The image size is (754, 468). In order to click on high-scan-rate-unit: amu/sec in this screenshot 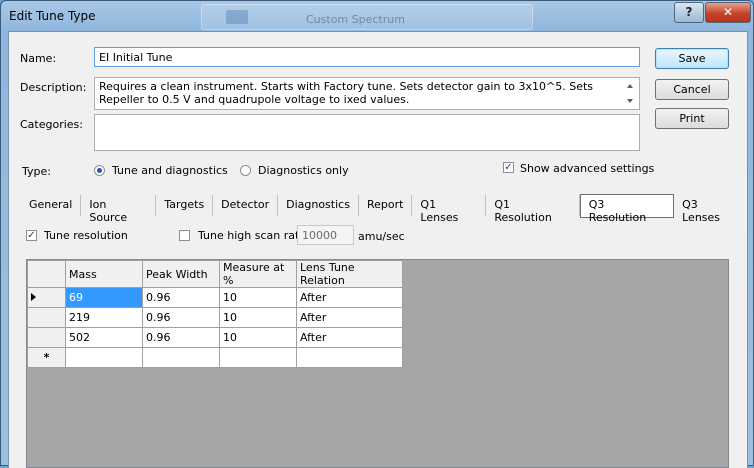, I will do `click(381, 236)`.